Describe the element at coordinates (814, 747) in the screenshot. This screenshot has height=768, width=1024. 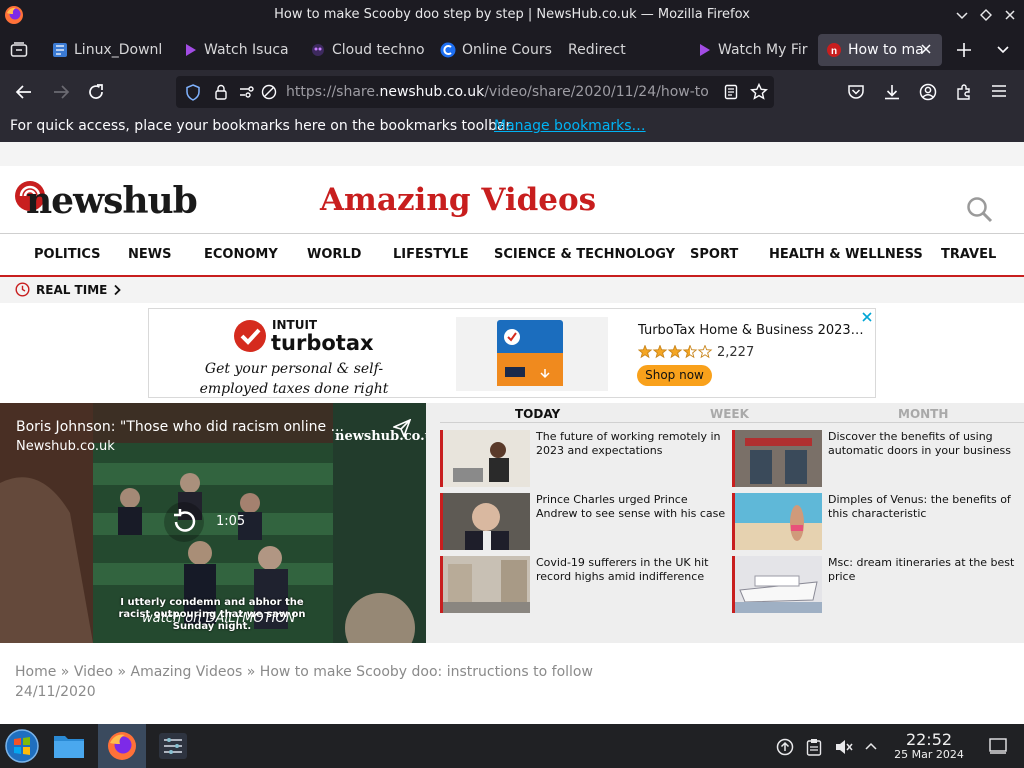
I see `clipboard-icon` at that location.